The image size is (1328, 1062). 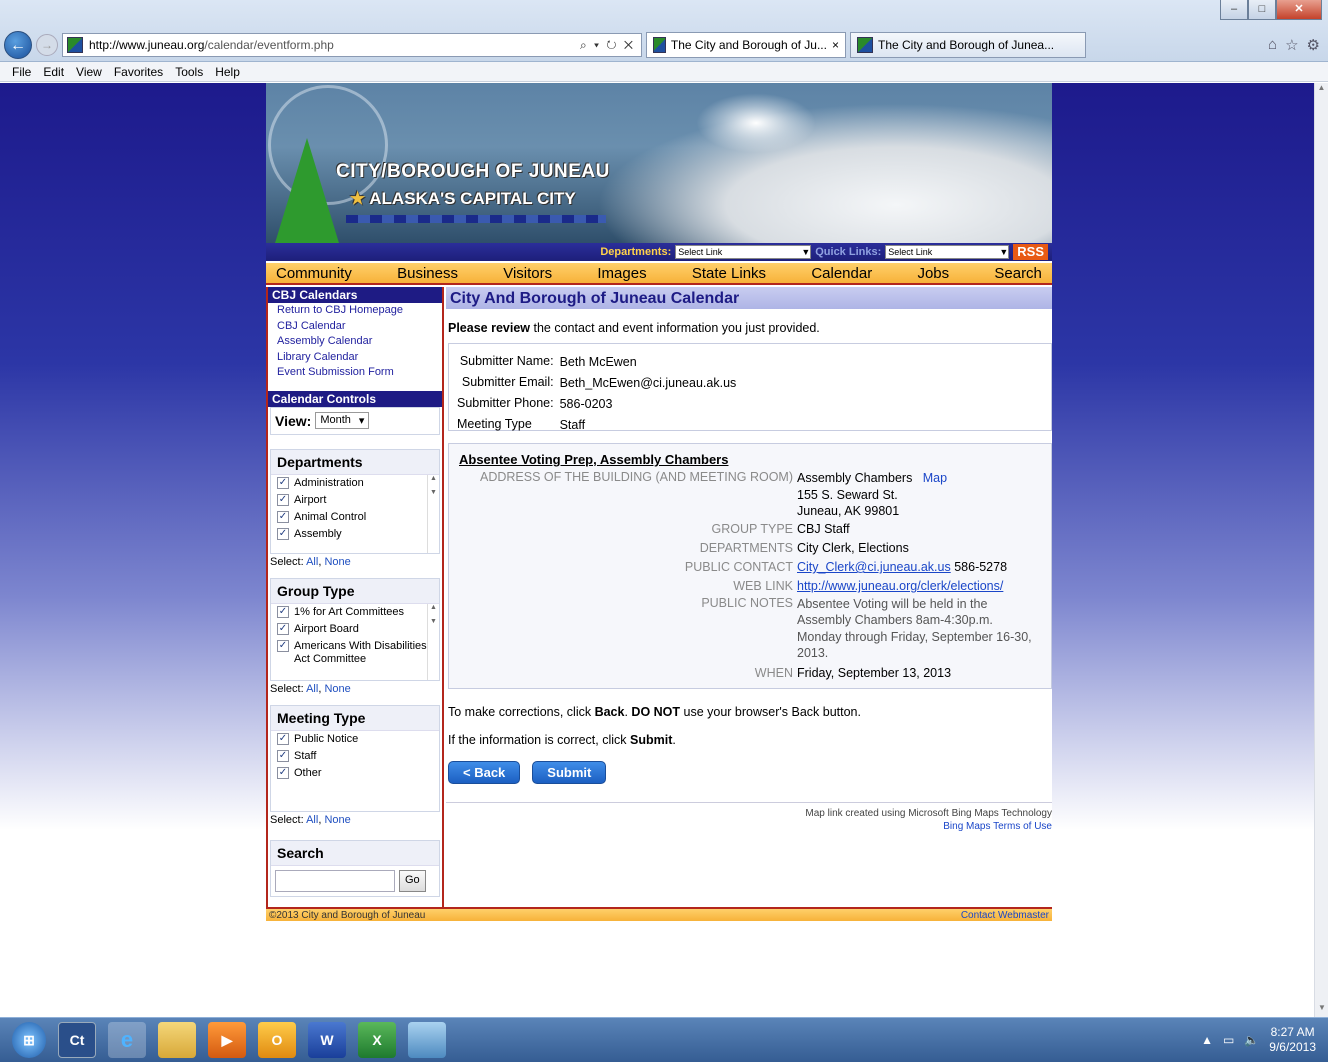 I want to click on file-explorer-icon, so click(x=177, y=1040).